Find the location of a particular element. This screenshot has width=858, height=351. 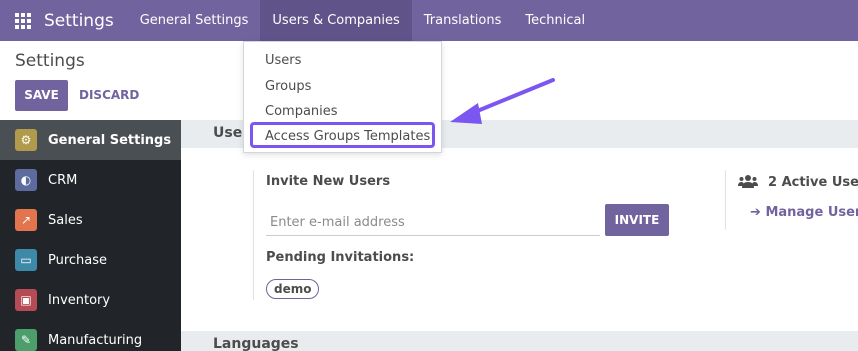

sidebar-item-sales: ↗ Sales is located at coordinates (90, 220).